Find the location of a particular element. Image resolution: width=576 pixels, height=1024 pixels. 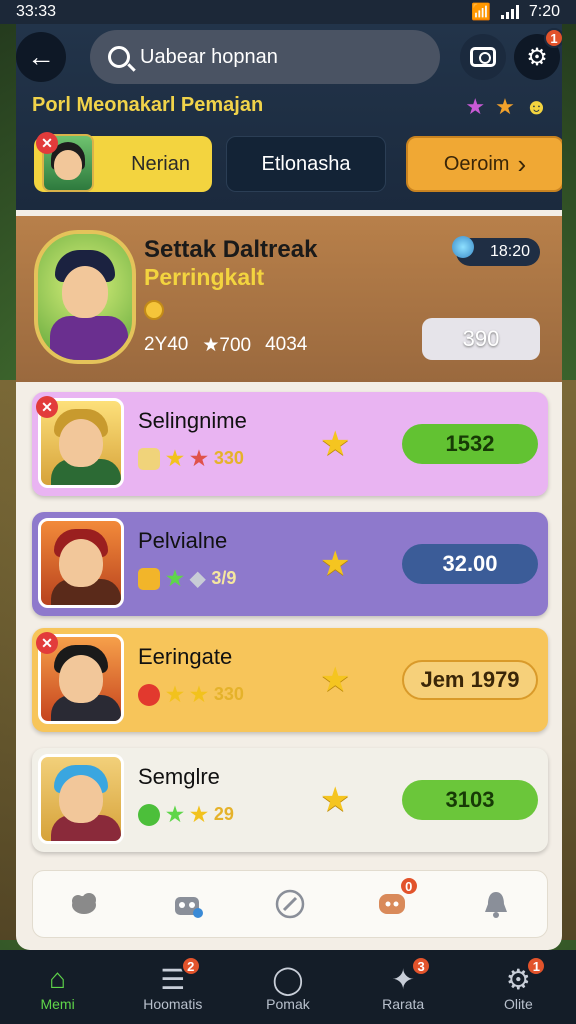

chat-badge: 0 is located at coordinates (408, 886).